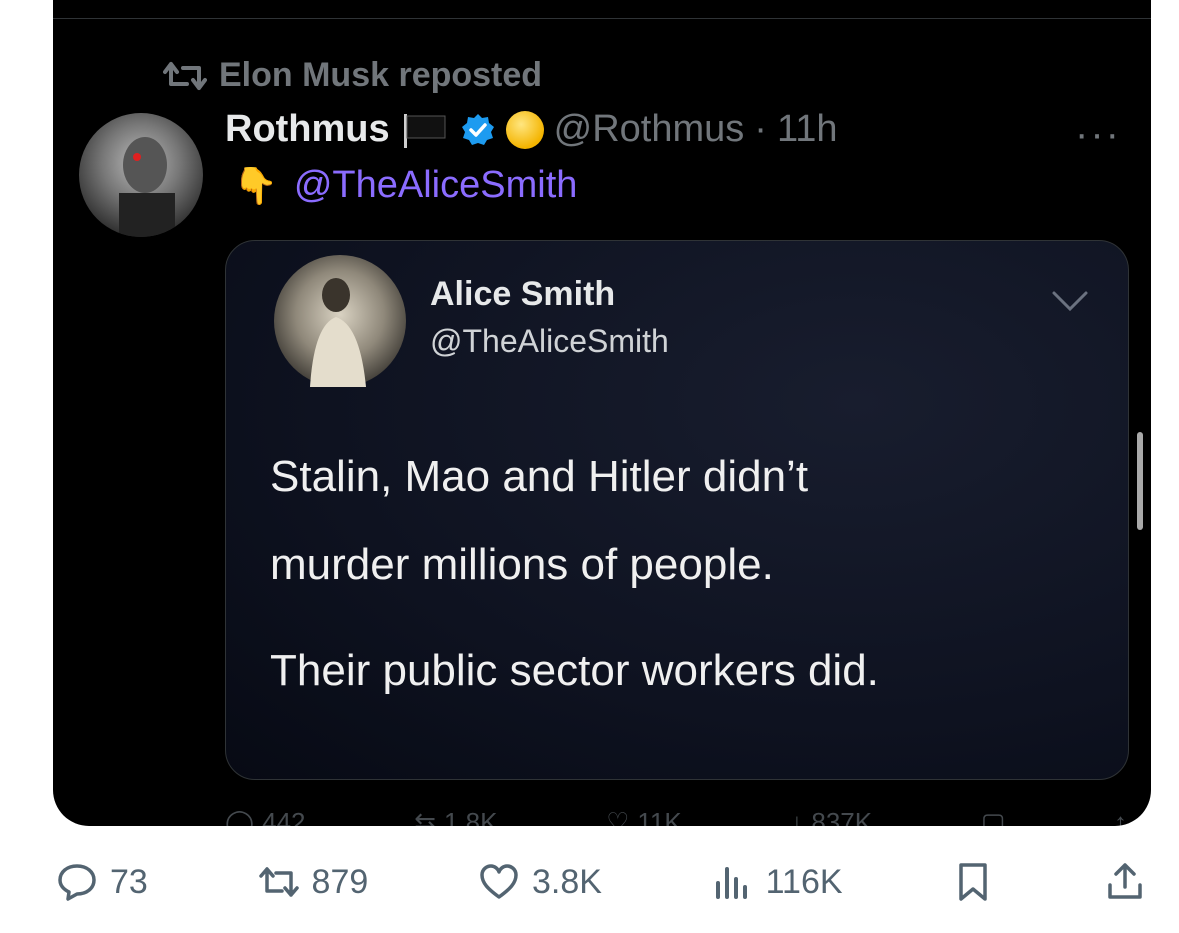  I want to click on author-name: Rothmus, so click(307, 129).